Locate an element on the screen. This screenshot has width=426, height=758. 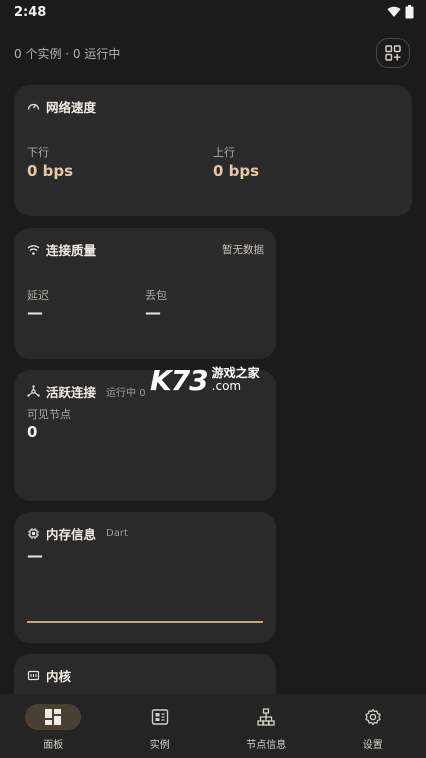
no-data-tag: 暂无数据 is located at coordinates (243, 250).